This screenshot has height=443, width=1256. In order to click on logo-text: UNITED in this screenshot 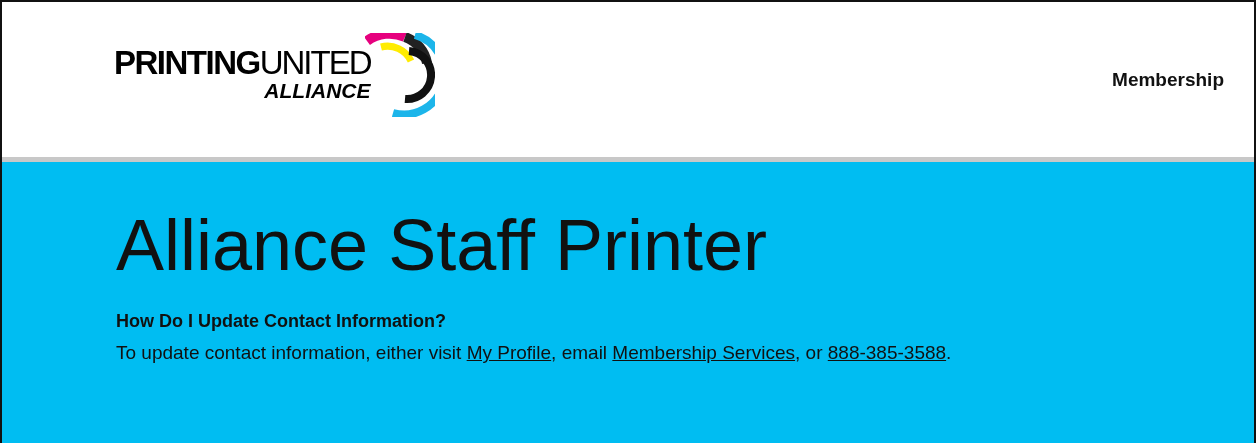, I will do `click(315, 63)`.